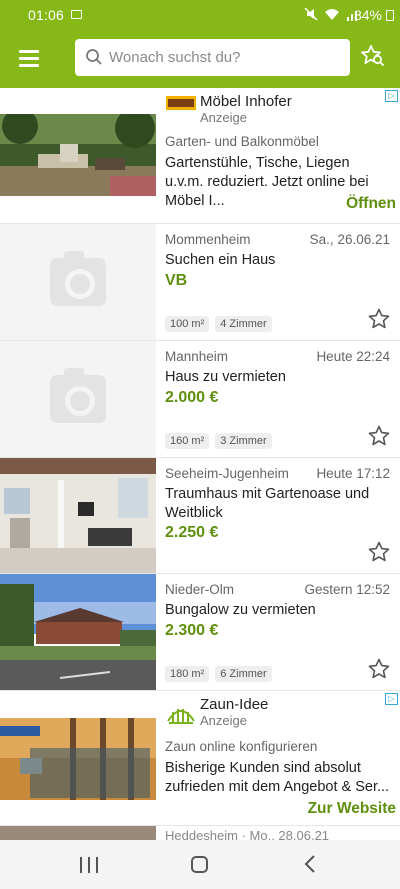 Image resolution: width=400 pixels, height=889 pixels. I want to click on tag-area: 180 m², so click(187, 674).